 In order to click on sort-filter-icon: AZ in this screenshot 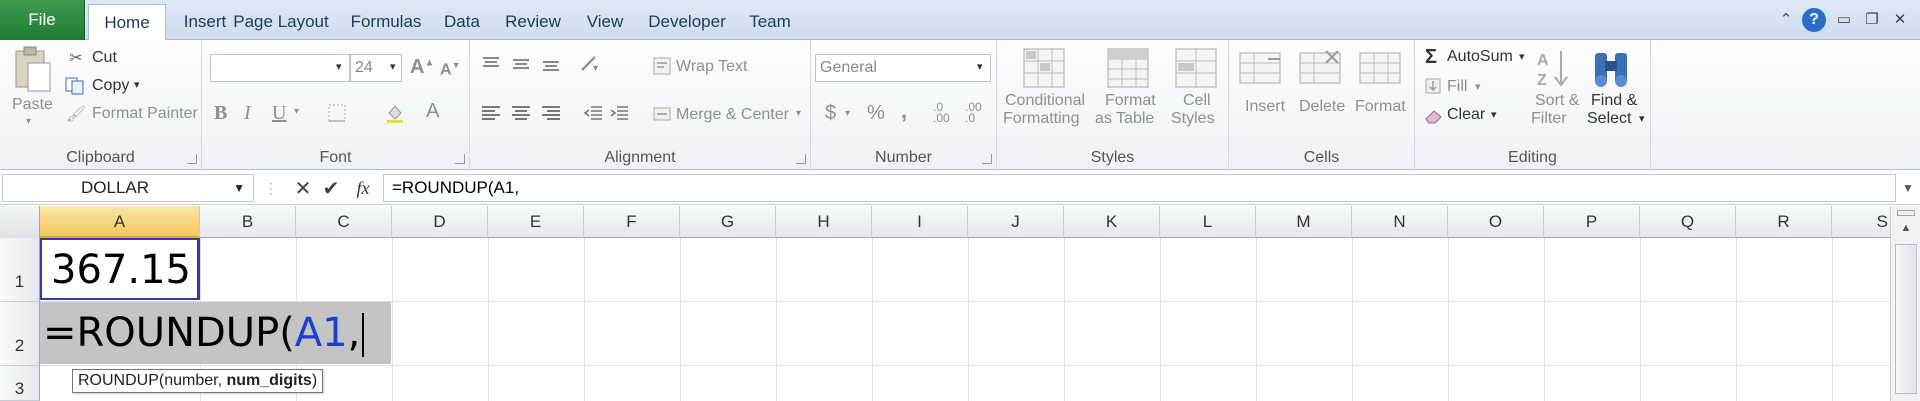, I will do `click(1555, 68)`.